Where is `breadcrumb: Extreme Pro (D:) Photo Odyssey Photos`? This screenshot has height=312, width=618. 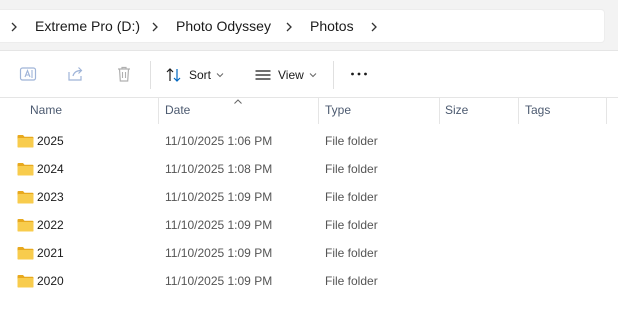
breadcrumb: Extreme Pro (D:) Photo Odyssey Photos is located at coordinates (302, 26).